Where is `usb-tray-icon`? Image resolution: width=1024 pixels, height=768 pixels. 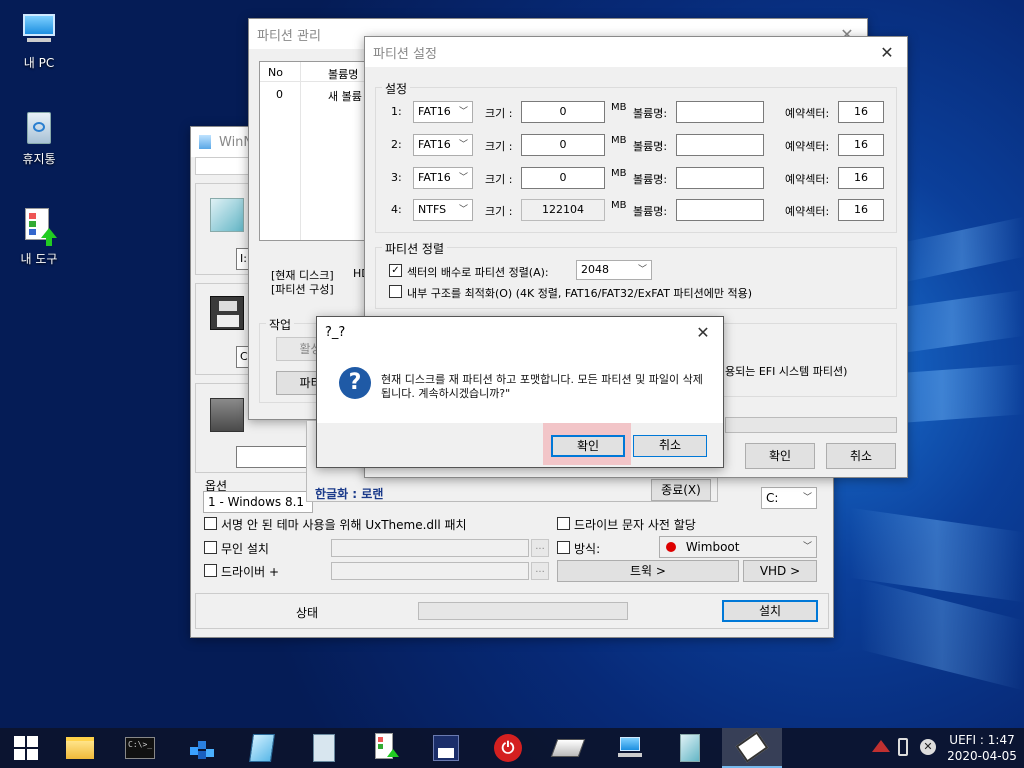 usb-tray-icon is located at coordinates (903, 747).